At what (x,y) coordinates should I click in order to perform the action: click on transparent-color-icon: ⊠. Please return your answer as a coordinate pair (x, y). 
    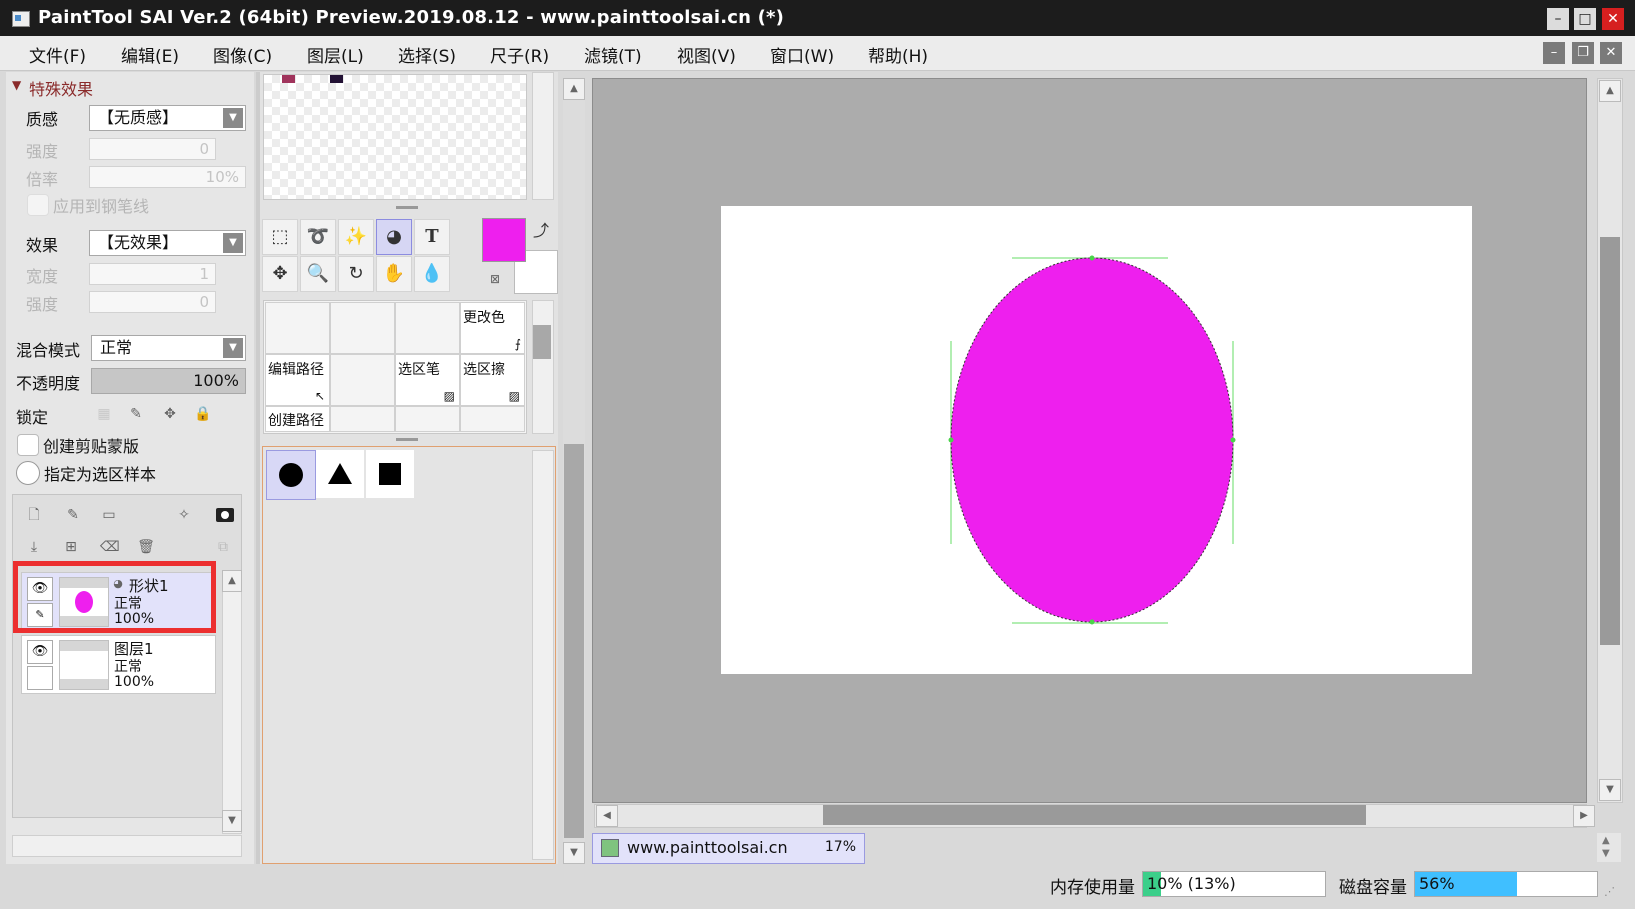
    Looking at the image, I should click on (495, 279).